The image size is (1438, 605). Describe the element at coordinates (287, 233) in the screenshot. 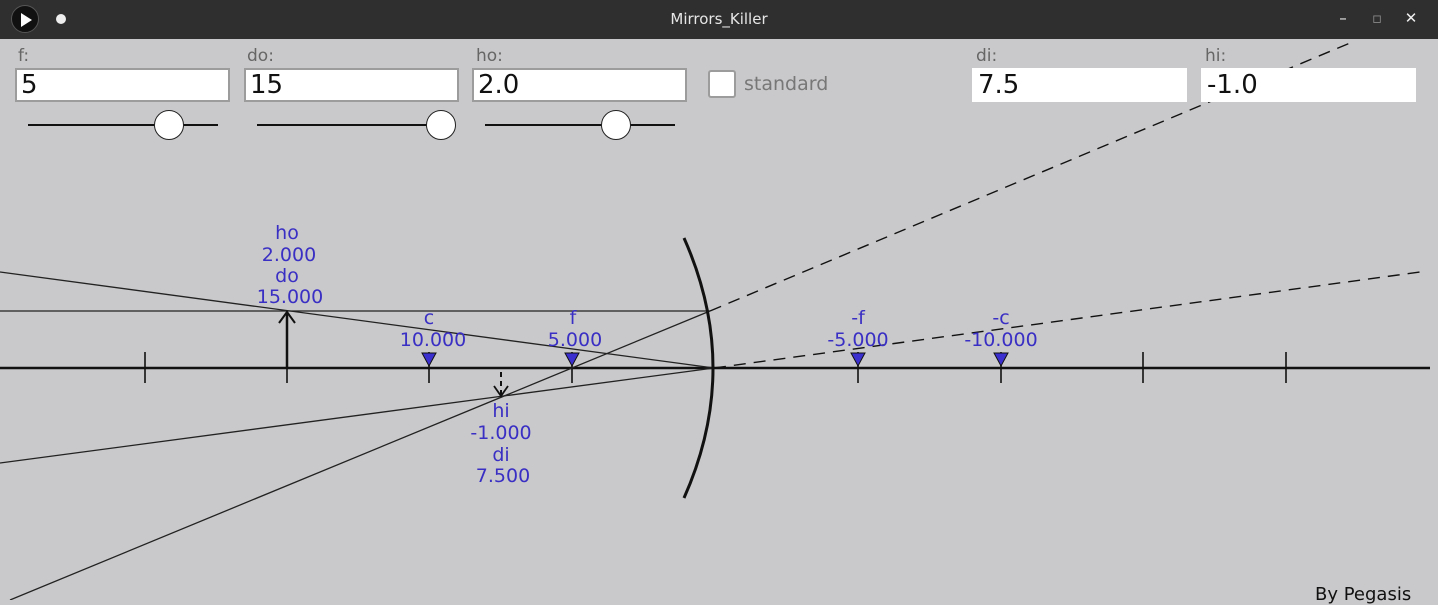

I see `object-height-name: ho` at that location.